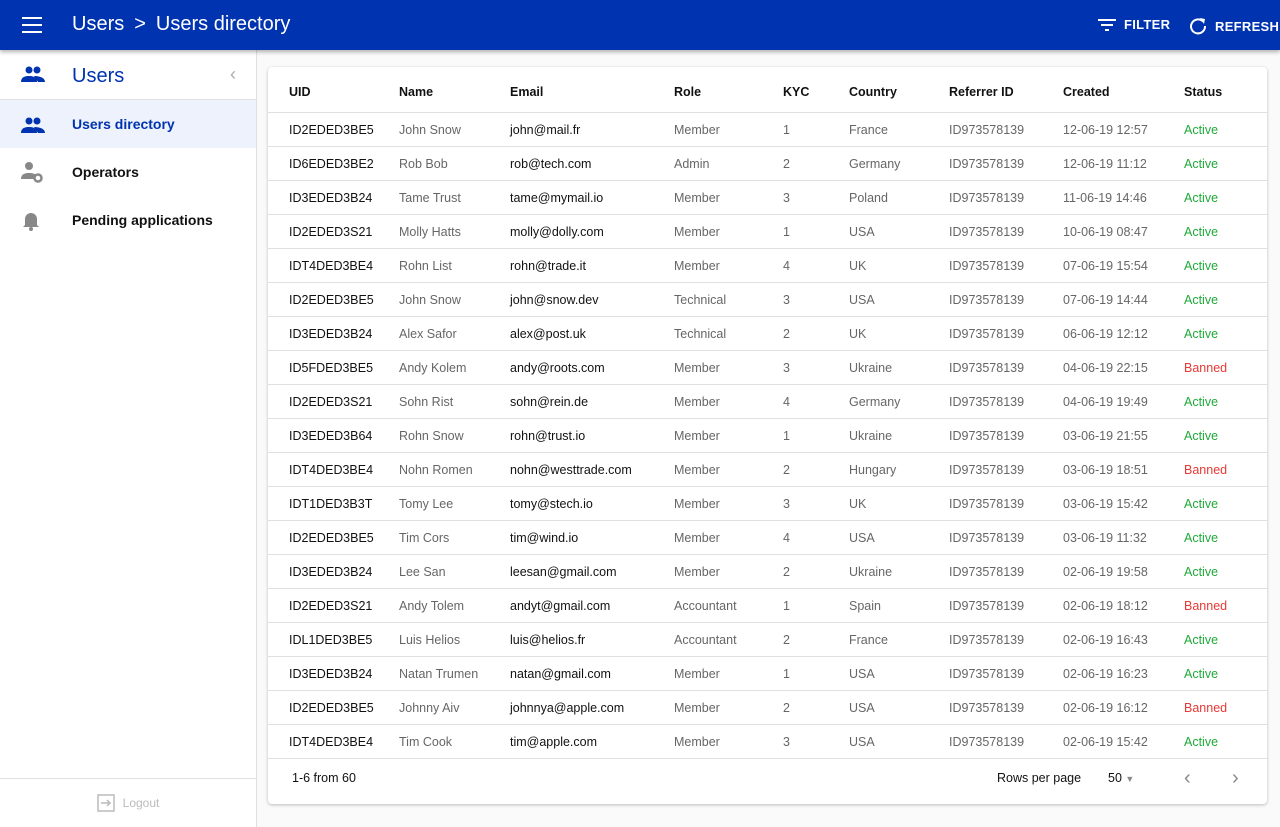  I want to click on cell-country: Germany, so click(875, 402).